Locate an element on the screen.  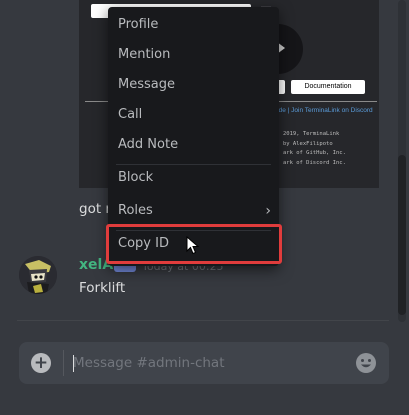
message-text: Forklift is located at coordinates (102, 288).